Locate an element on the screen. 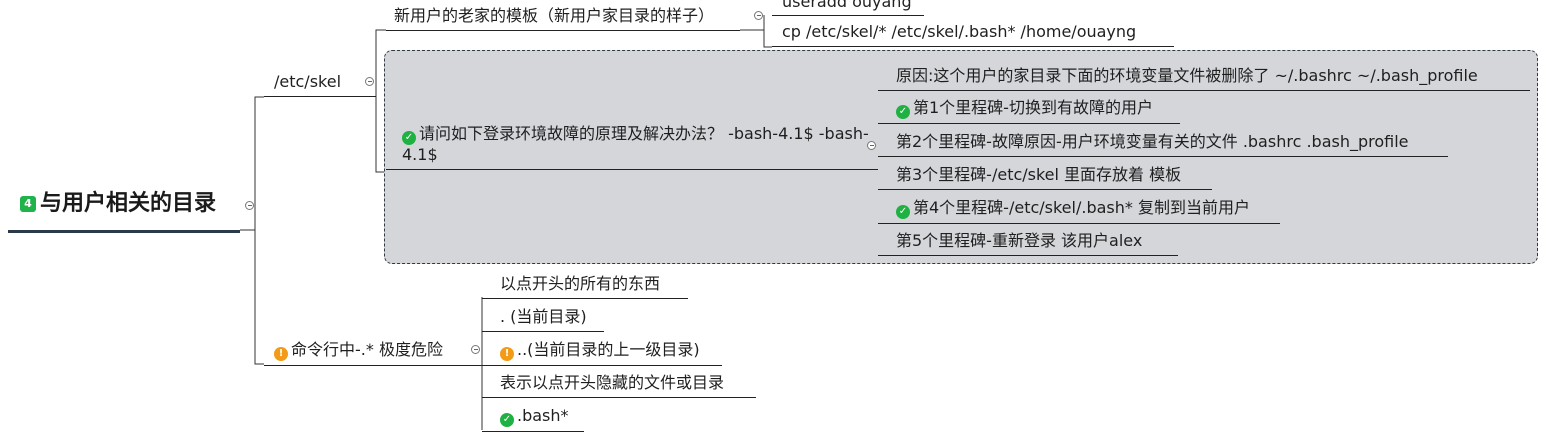  danger-item: ✓ .bash* is located at coordinates (533, 419).